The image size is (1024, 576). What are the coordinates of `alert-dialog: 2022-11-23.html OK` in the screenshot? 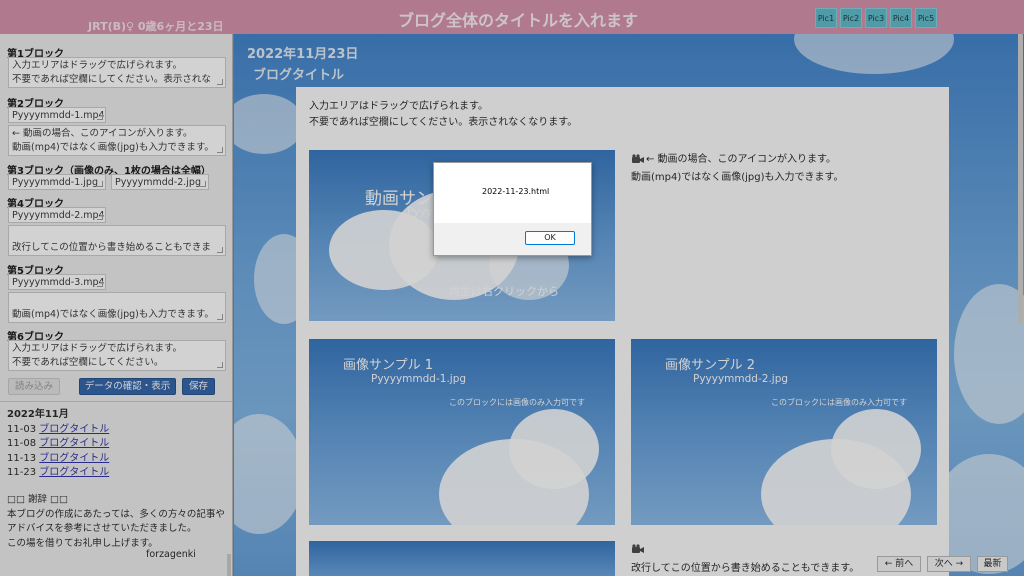 It's located at (512, 209).